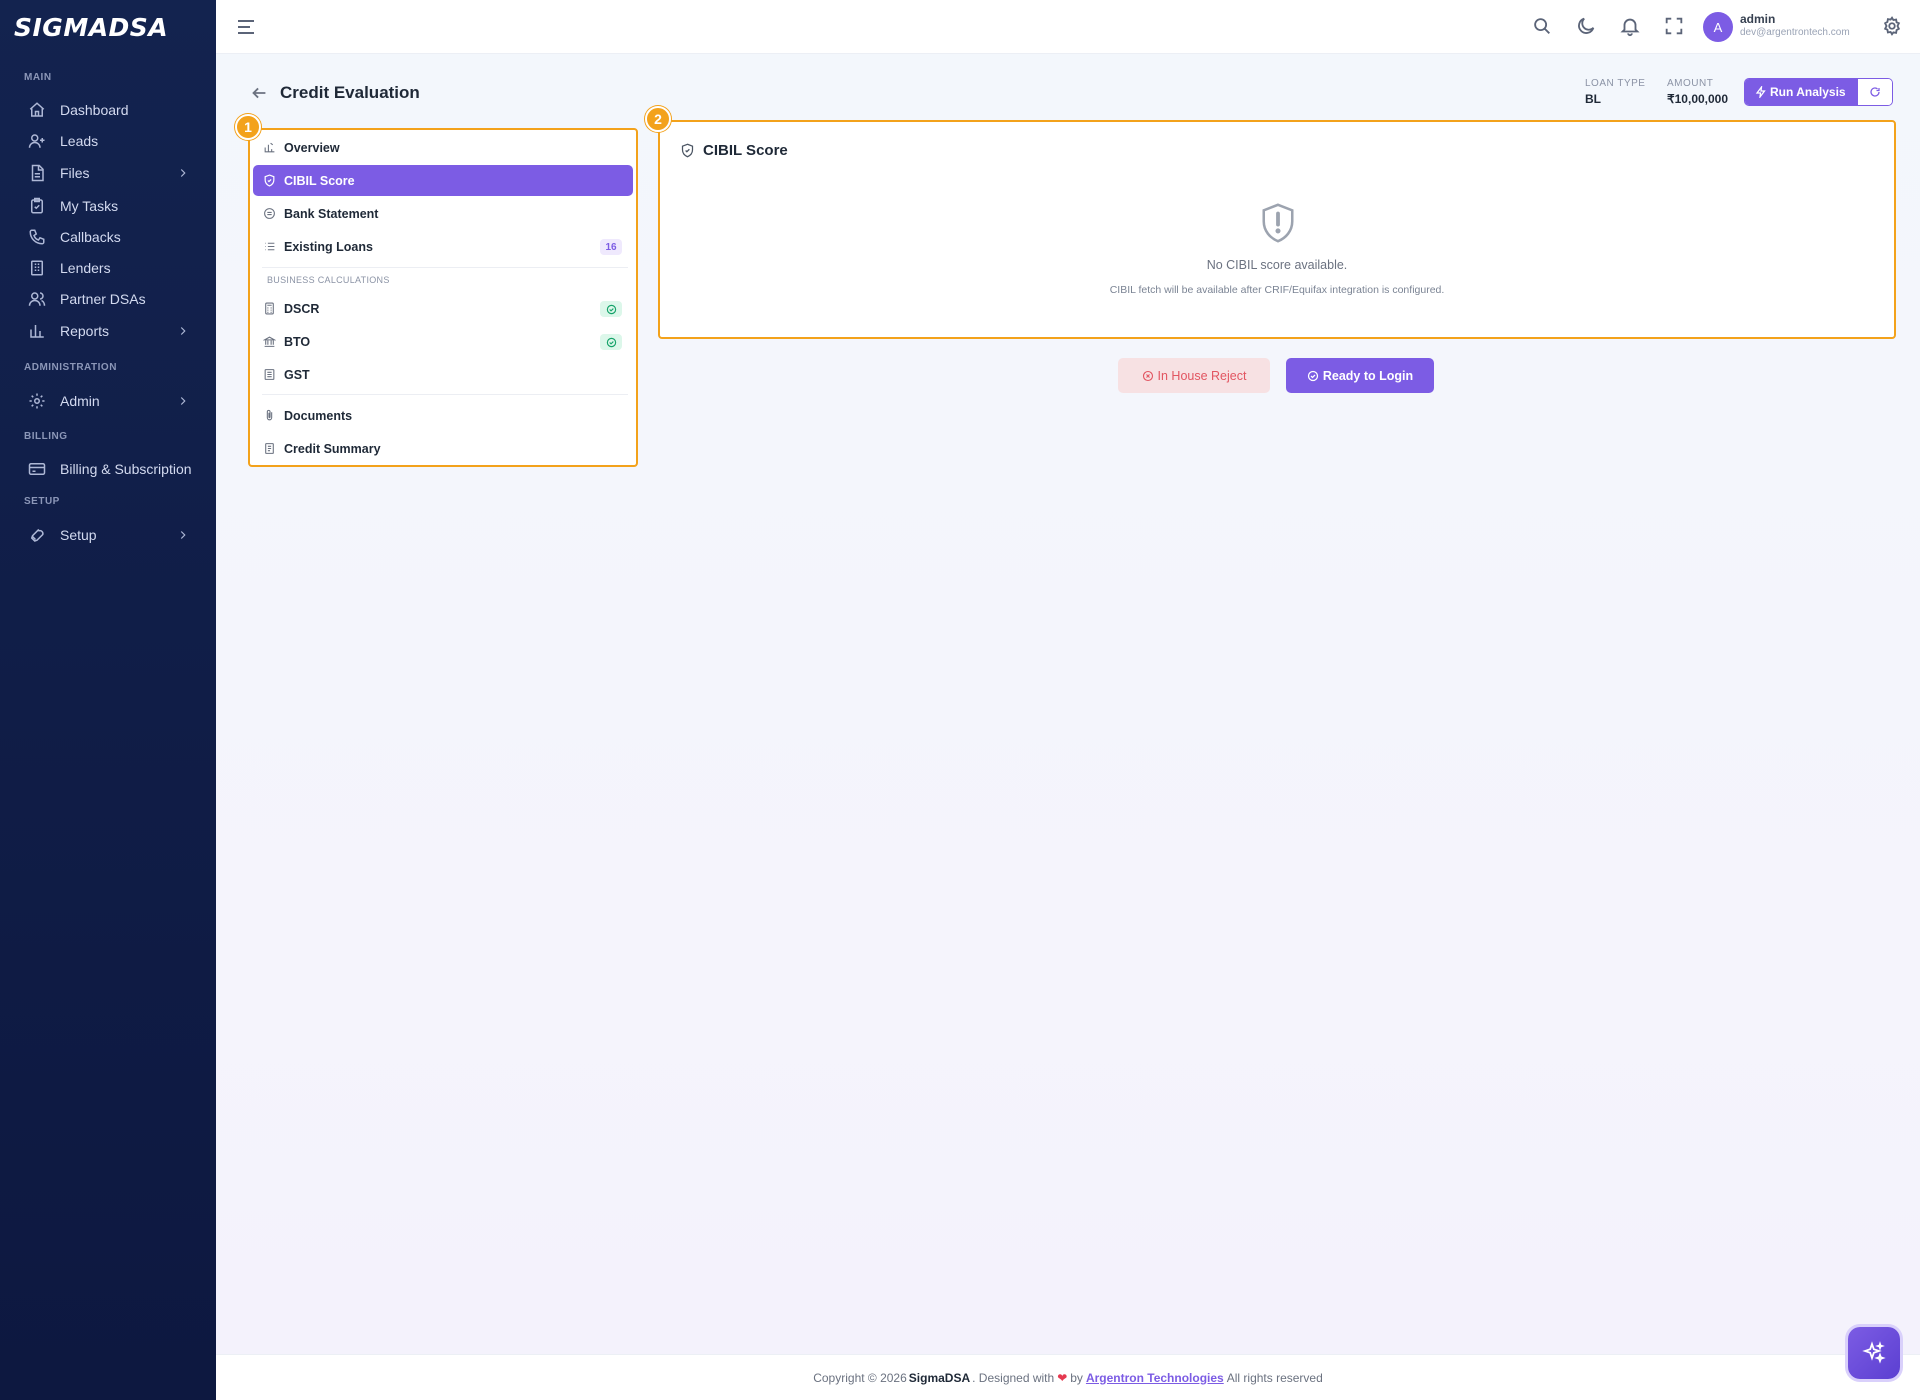 The height and width of the screenshot is (1400, 1920). Describe the element at coordinates (1194, 375) in the screenshot. I see `in-house-reject-button: In House Reject` at that location.